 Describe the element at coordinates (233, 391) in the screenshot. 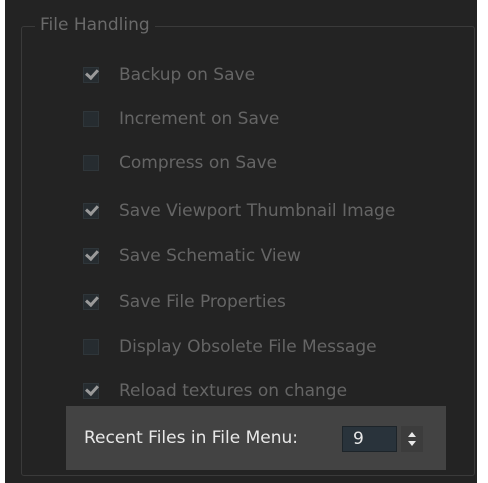

I see `option-label: Reload textures on change` at that location.